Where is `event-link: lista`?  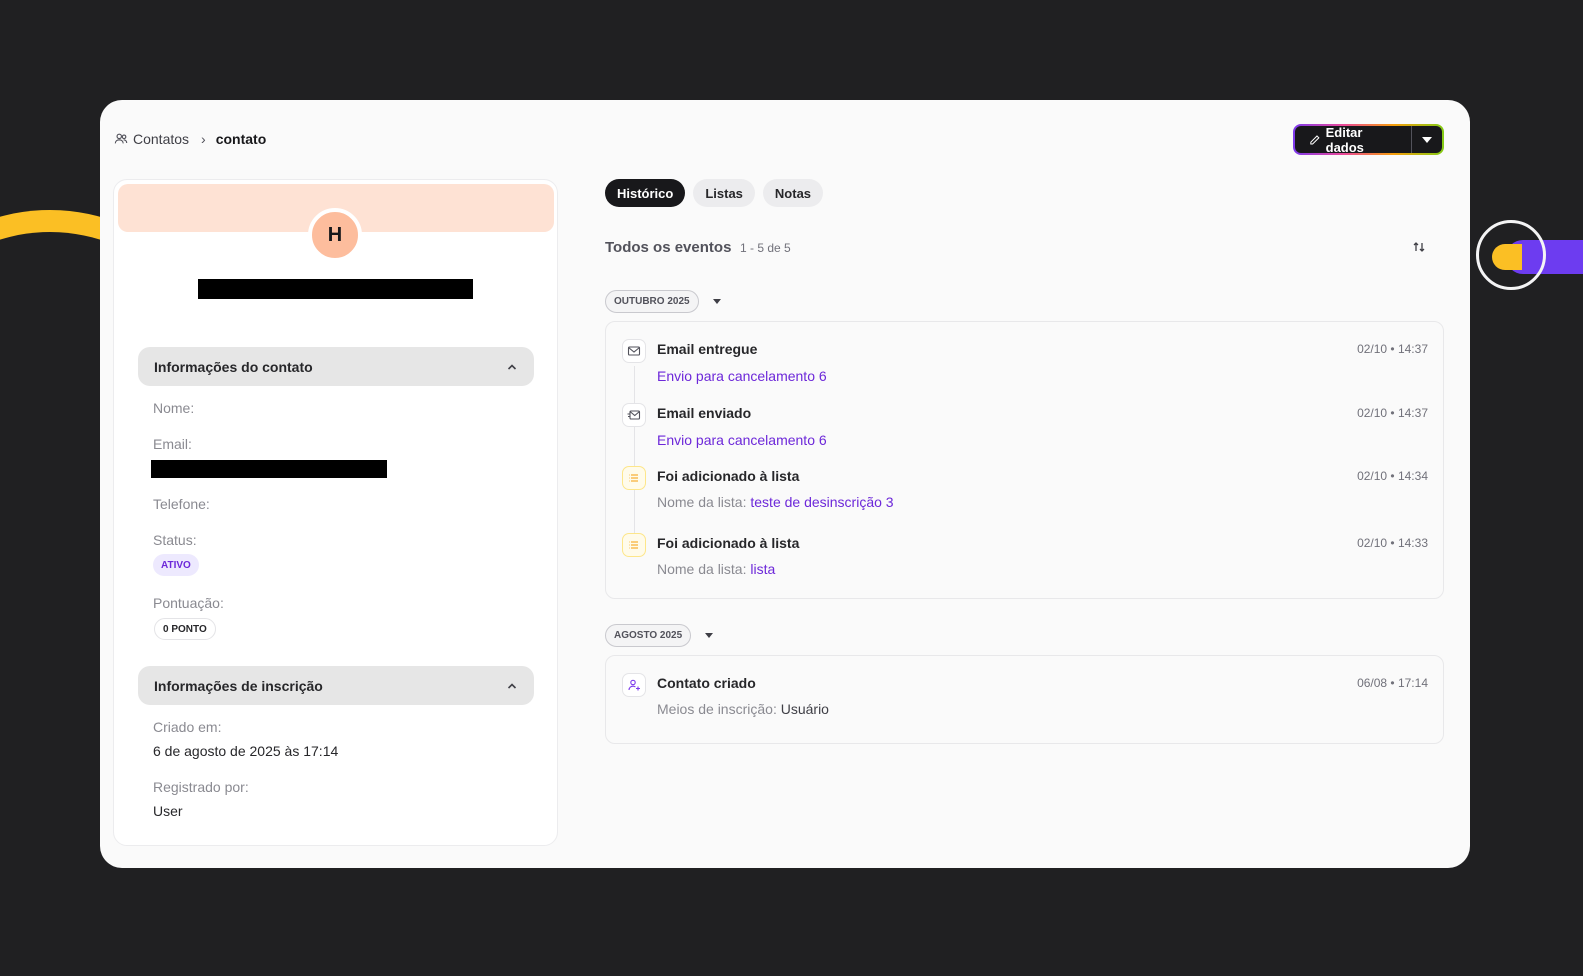 event-link: lista is located at coordinates (762, 569).